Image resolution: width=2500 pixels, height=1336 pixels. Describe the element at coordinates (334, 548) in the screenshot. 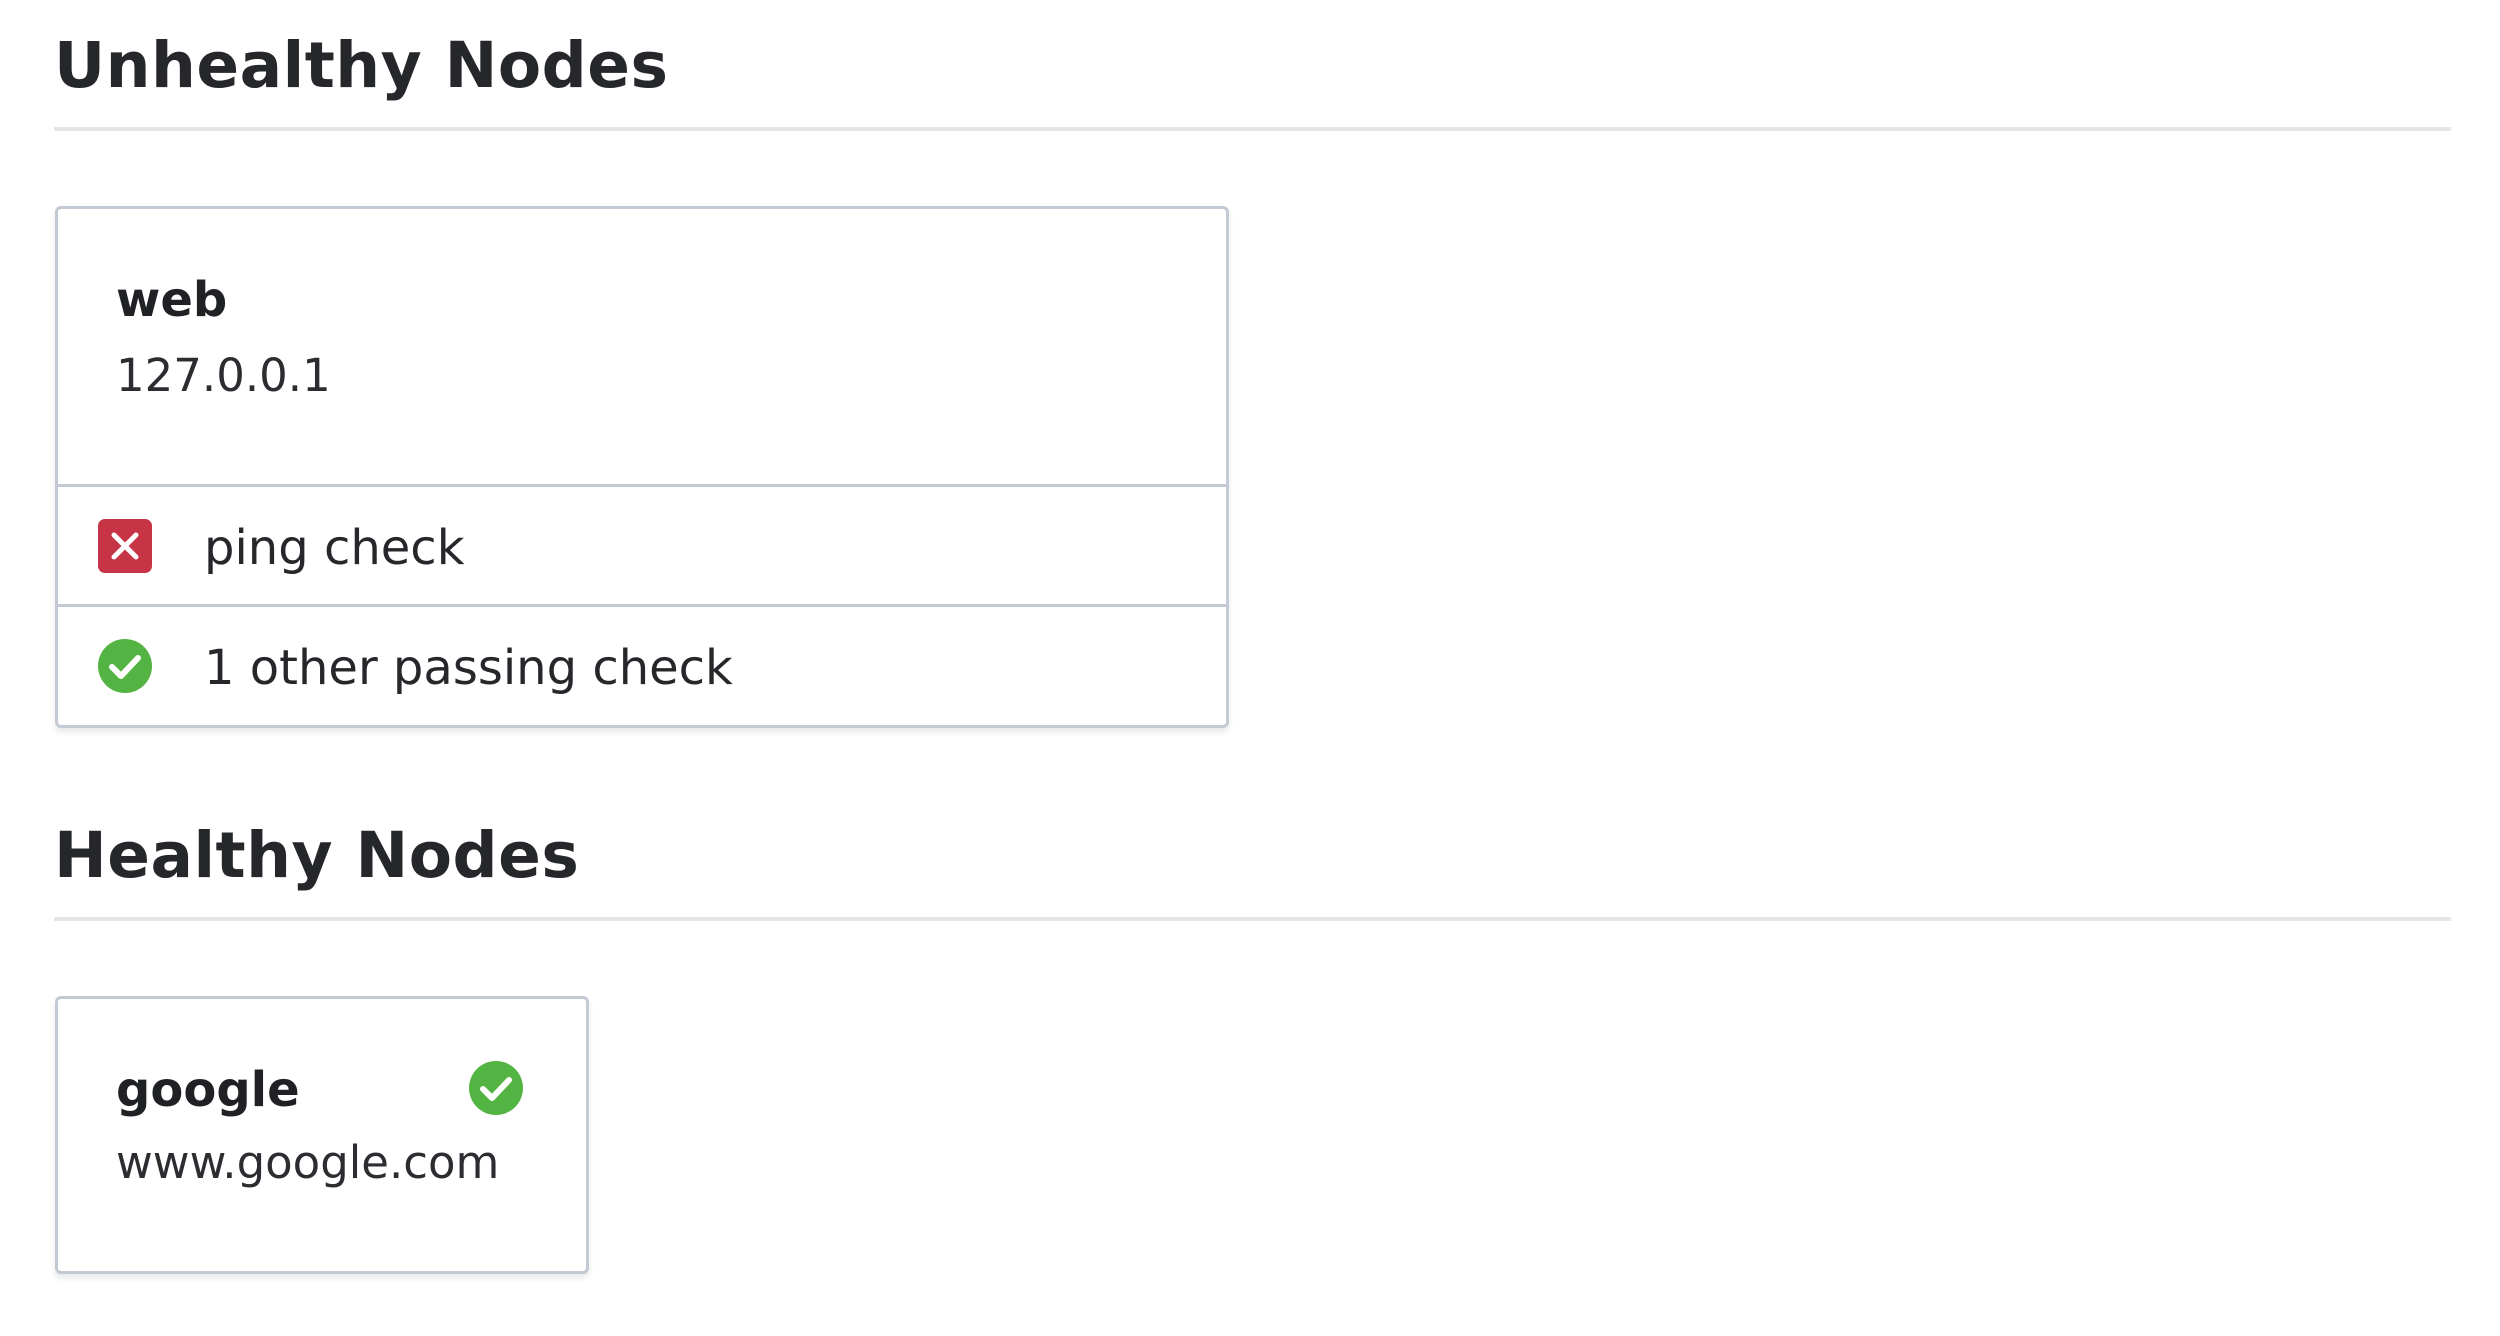

I see `check-label: ping check` at that location.